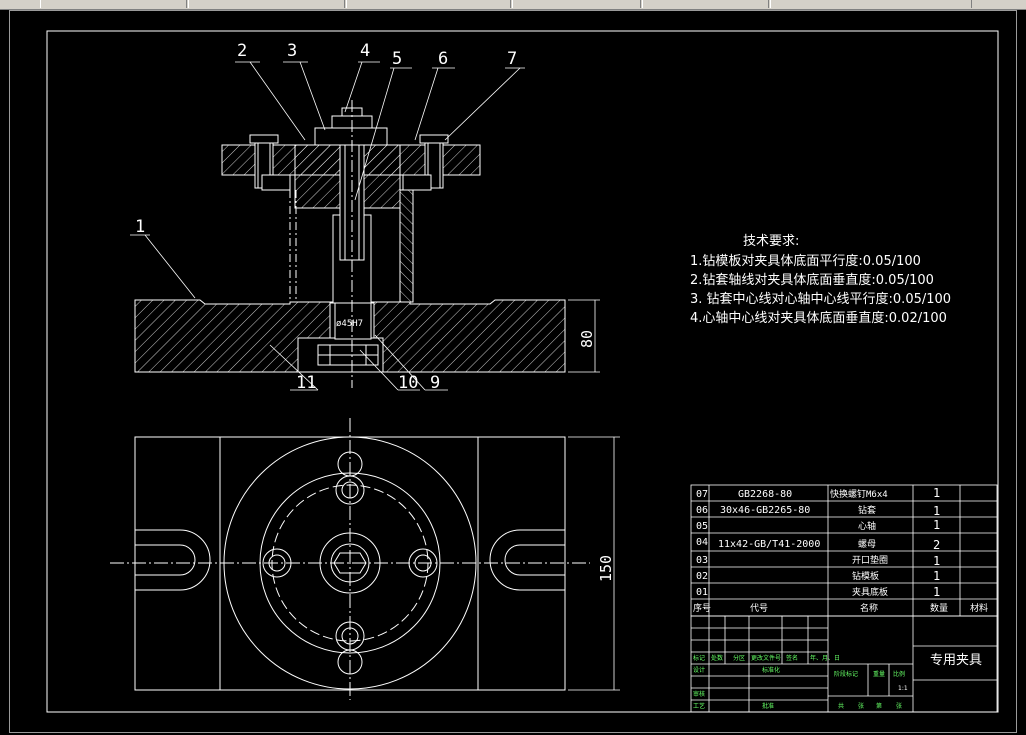 The image size is (1026, 735). Describe the element at coordinates (805, 261) in the screenshot. I see `tech-requirement-1: 1.钻模板对夹具体底面平行度:0.05/100` at that location.